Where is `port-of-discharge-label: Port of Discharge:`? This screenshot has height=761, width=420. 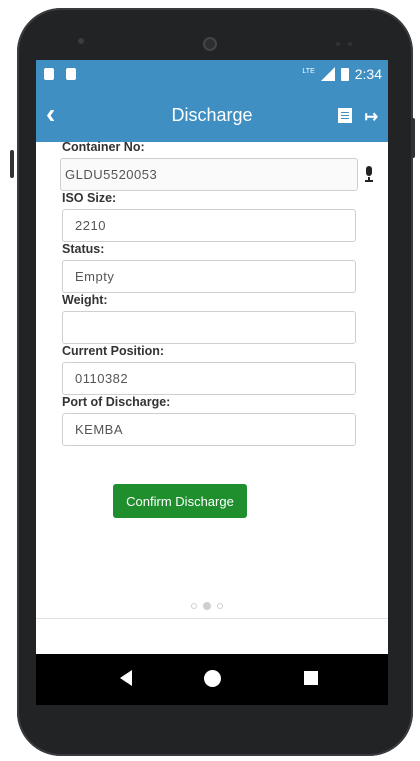
port-of-discharge-label: Port of Discharge: is located at coordinates (116, 402).